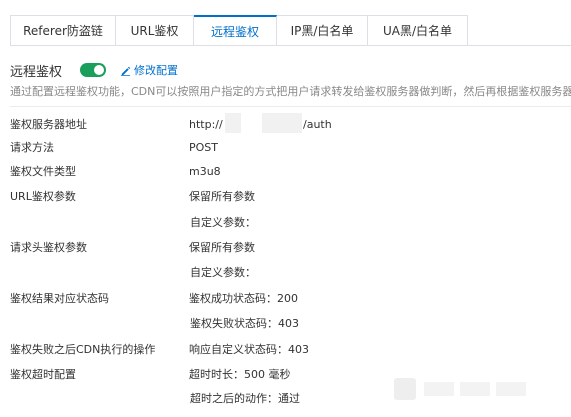 This screenshot has height=417, width=571. Describe the element at coordinates (222, 247) in the screenshot. I see `header-params-value: 保留所有参数` at that location.